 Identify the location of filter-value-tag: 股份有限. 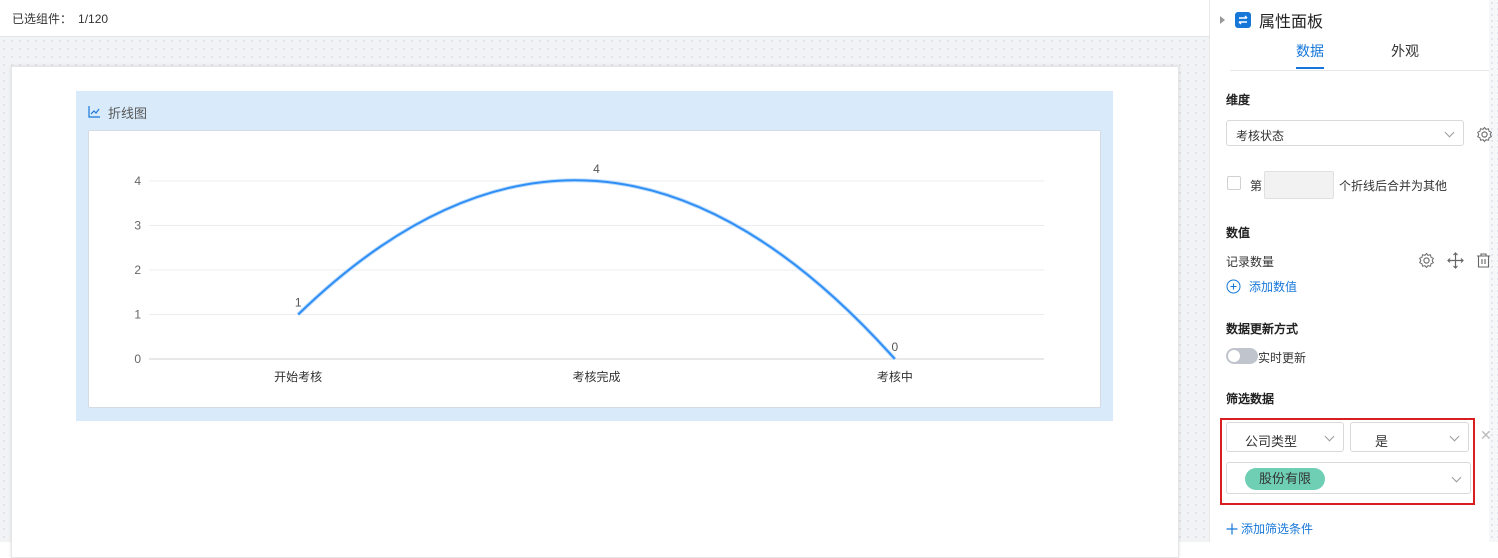
(1285, 479).